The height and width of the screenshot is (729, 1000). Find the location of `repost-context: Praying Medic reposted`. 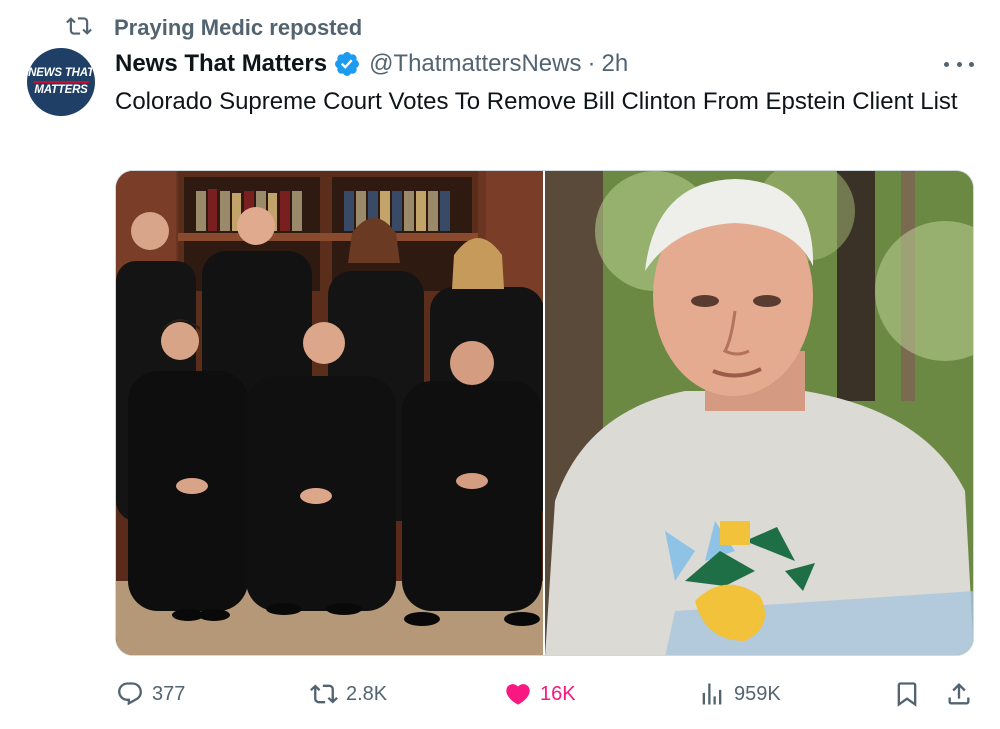

repost-context: Praying Medic reposted is located at coordinates (214, 28).